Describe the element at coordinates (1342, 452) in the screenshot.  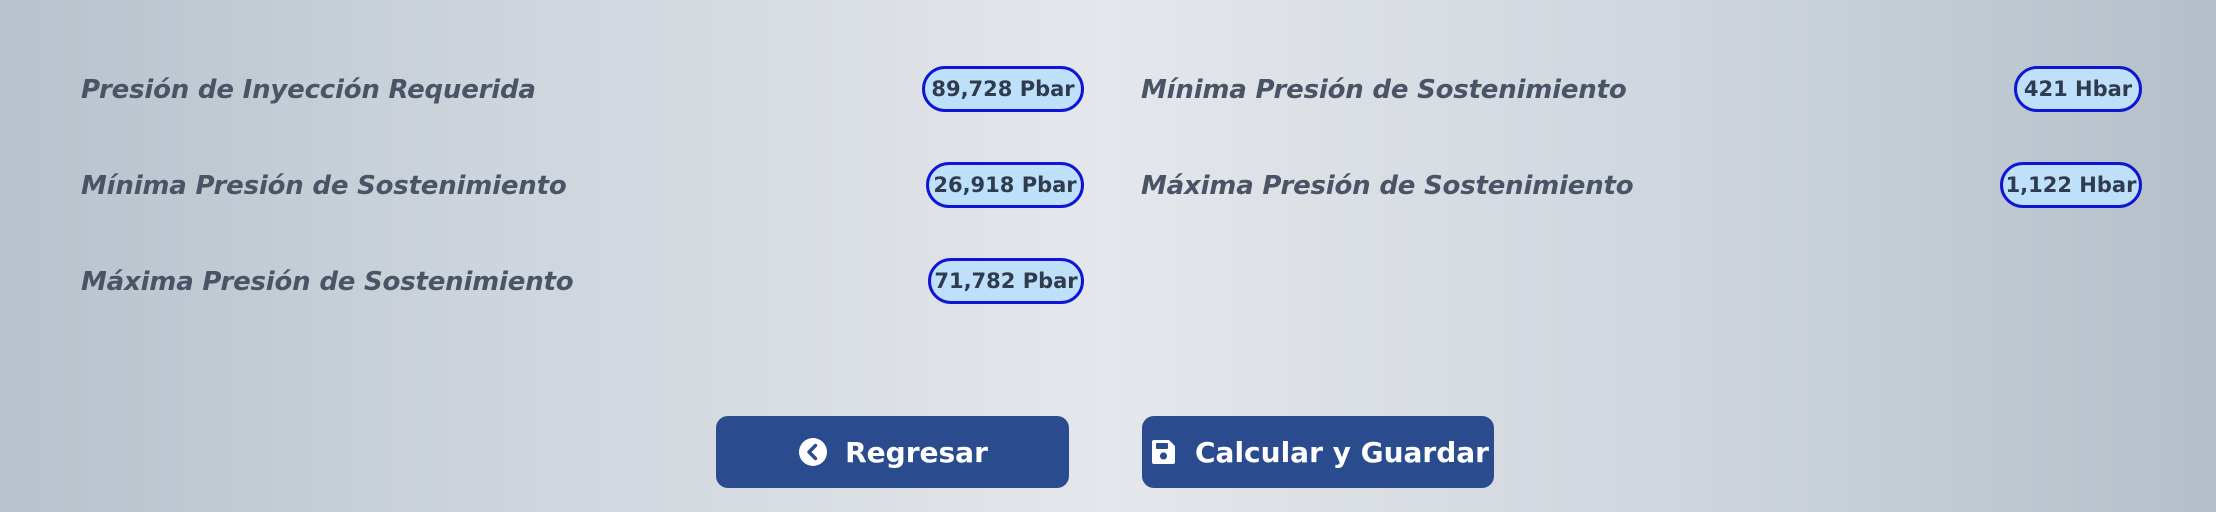
I see `calculate-save-button-label: Calcular y Guardar` at that location.